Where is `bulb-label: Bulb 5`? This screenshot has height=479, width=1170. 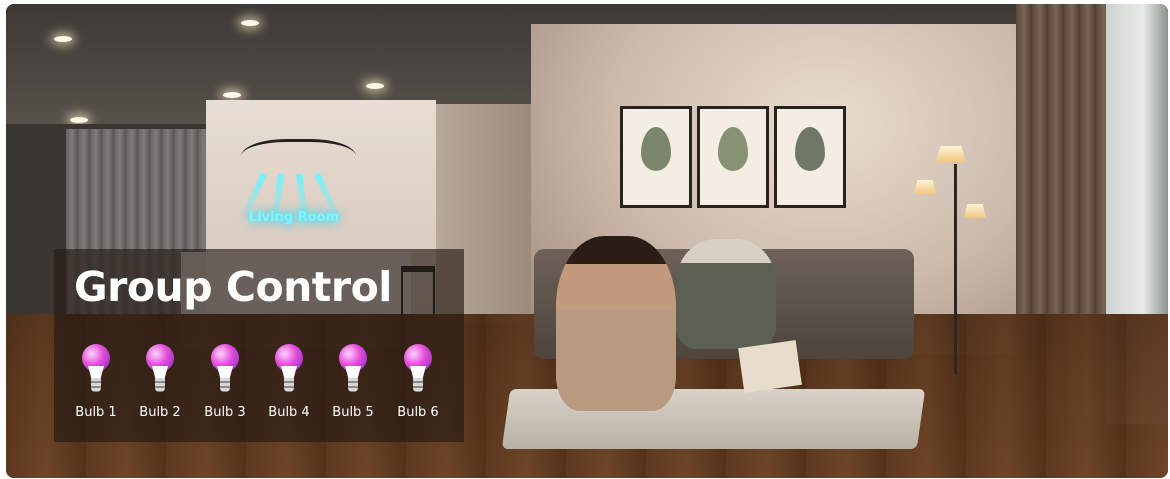
bulb-label: Bulb 5 is located at coordinates (353, 412).